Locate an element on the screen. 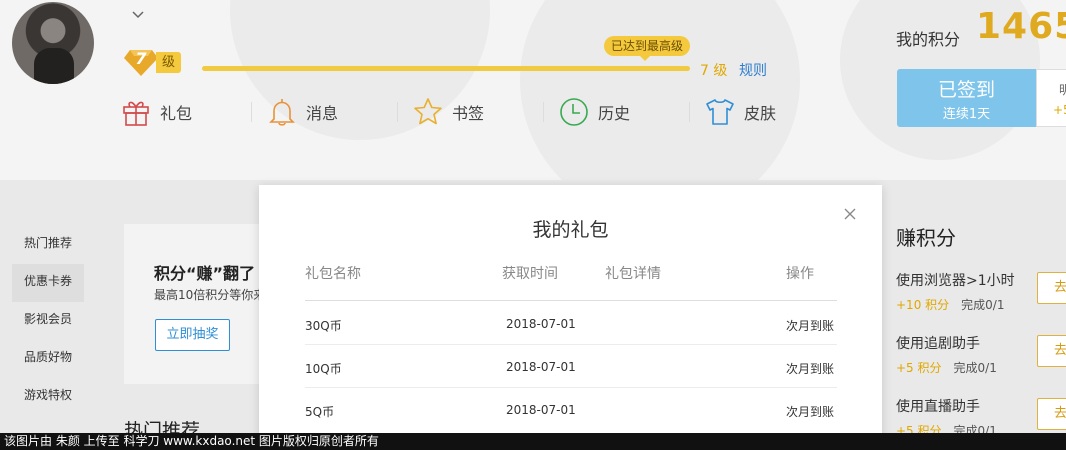  rules-link: 规则 is located at coordinates (753, 70).